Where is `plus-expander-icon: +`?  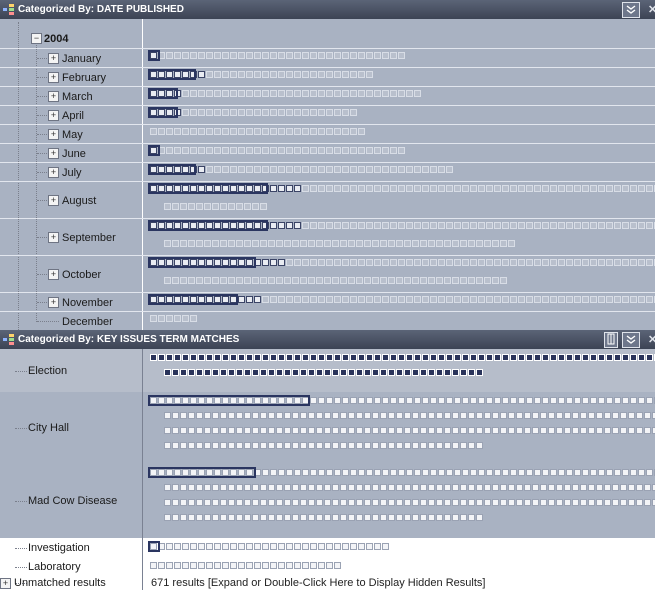
plus-expander-icon: + is located at coordinates (53, 134).